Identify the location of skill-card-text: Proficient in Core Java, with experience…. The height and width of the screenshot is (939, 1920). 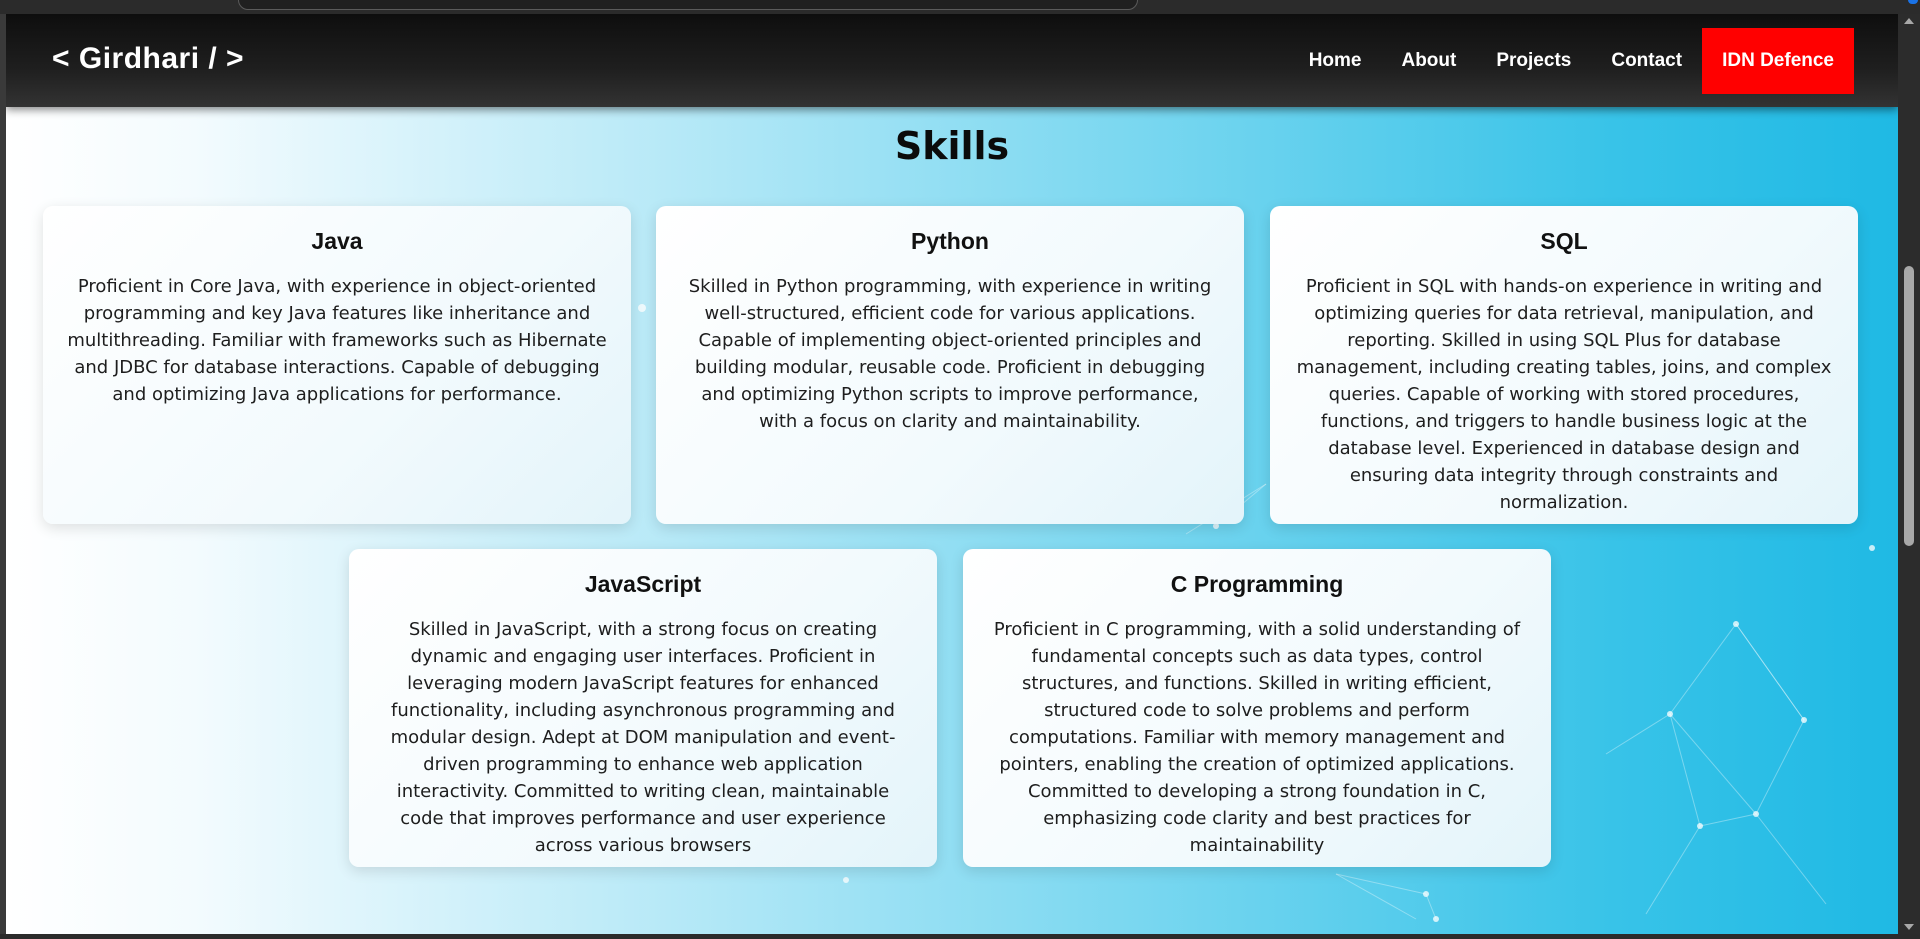
(337, 340).